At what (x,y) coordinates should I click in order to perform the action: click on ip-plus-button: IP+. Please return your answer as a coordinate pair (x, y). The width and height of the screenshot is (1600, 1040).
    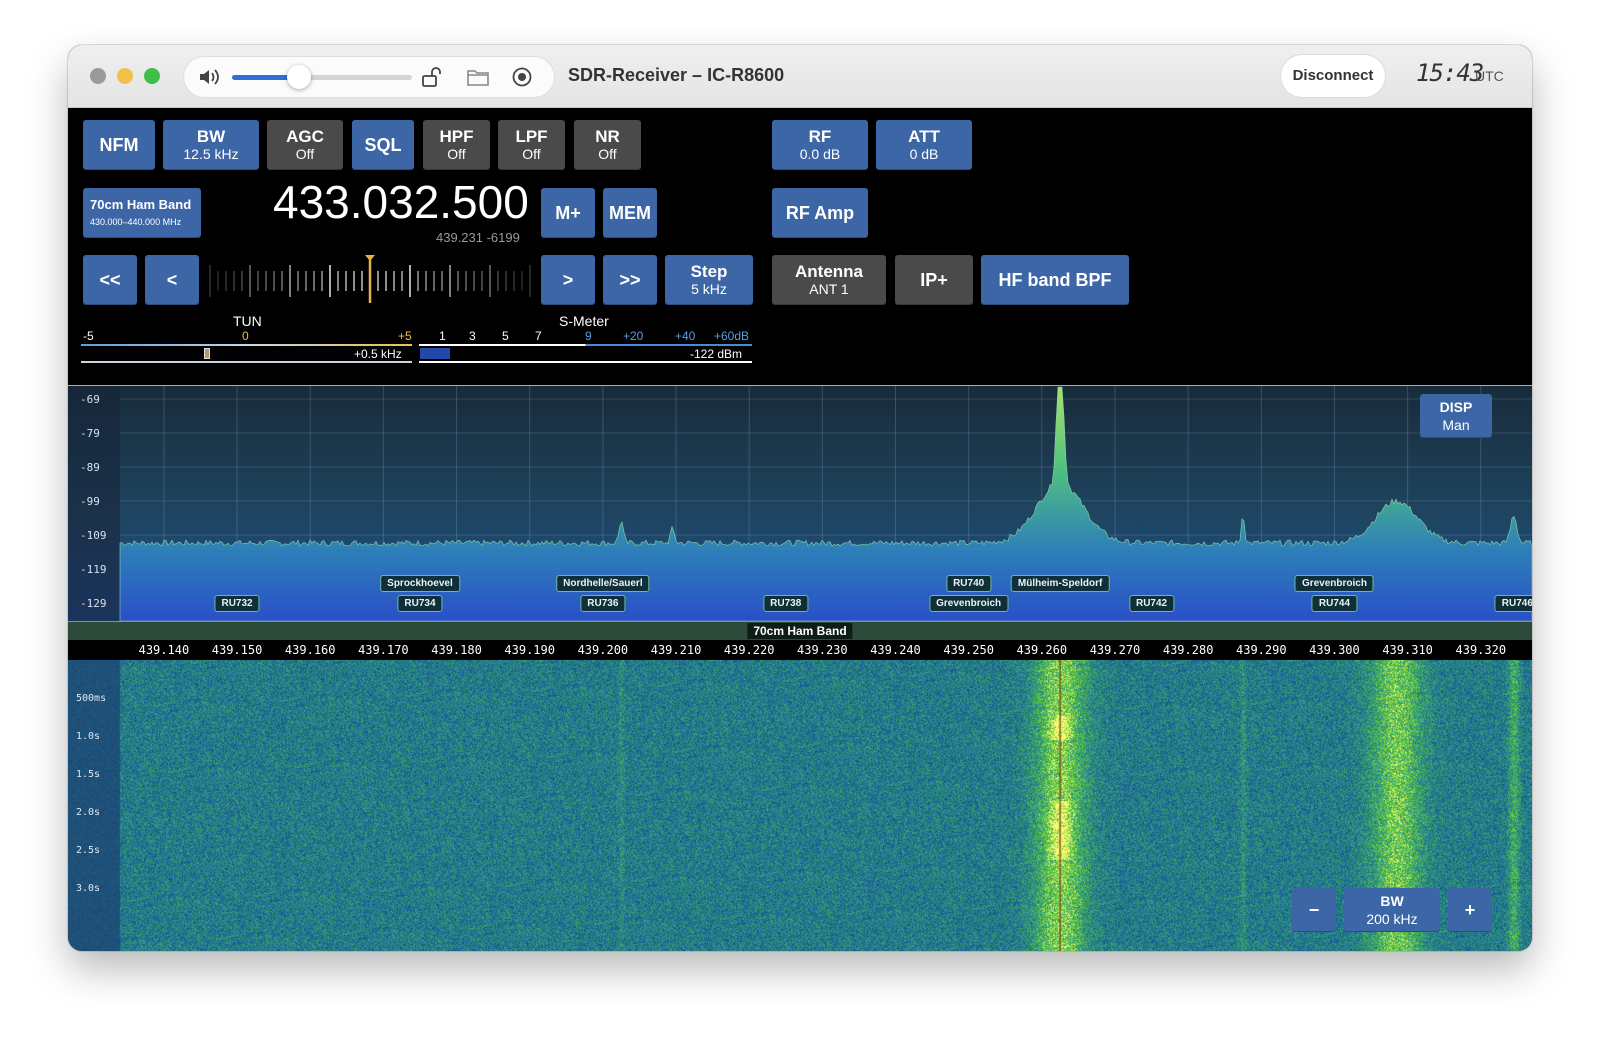
    Looking at the image, I should click on (934, 280).